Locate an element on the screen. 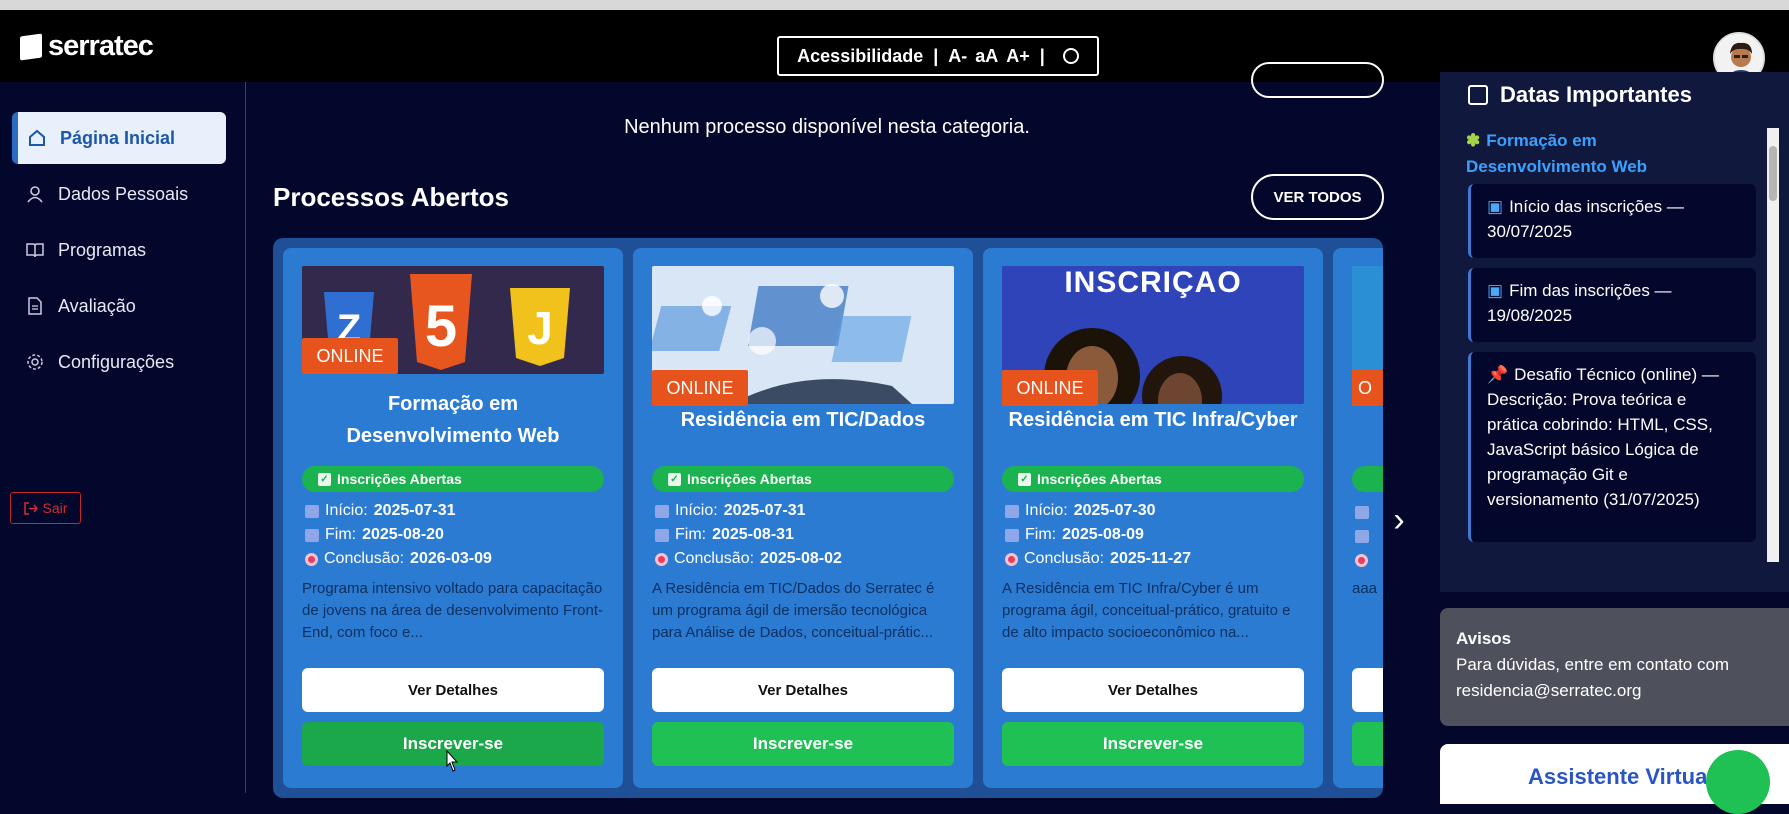 The height and width of the screenshot is (814, 1789). check-icon: ✓ is located at coordinates (674, 479).